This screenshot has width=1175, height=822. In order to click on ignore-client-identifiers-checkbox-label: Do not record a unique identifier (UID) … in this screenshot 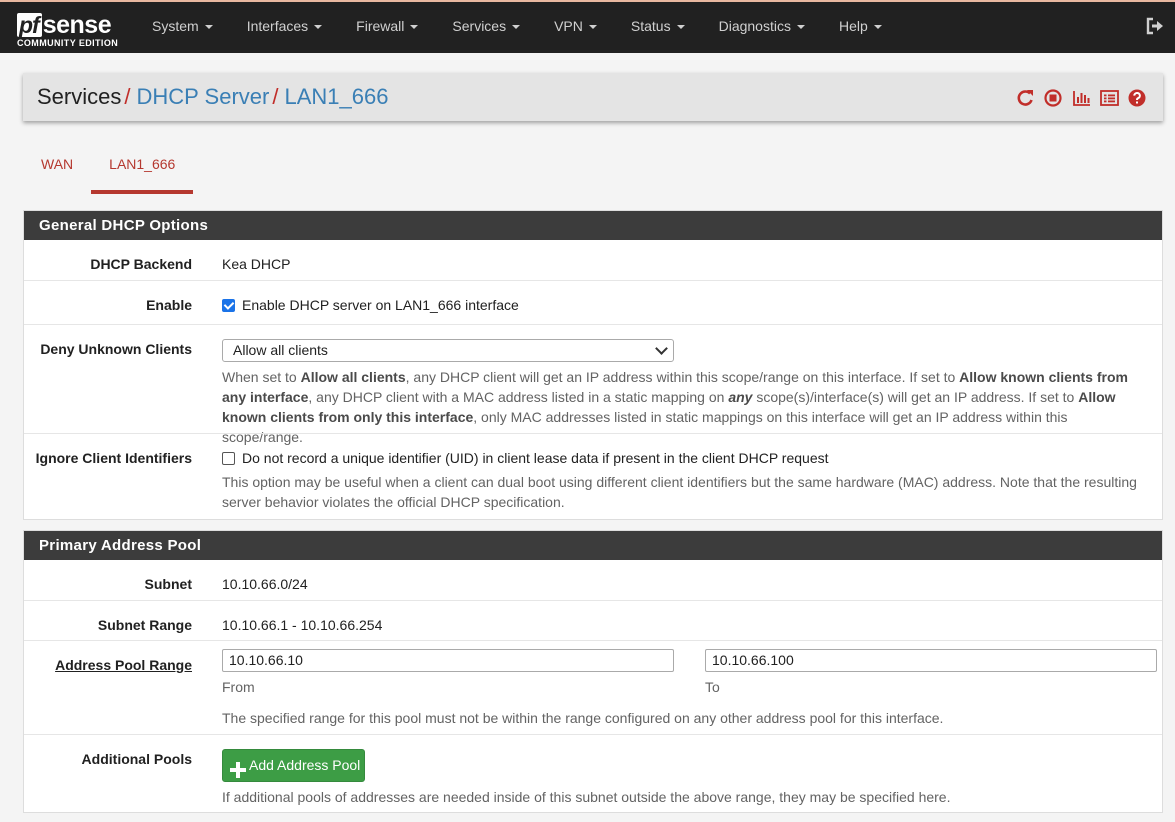, I will do `click(535, 458)`.